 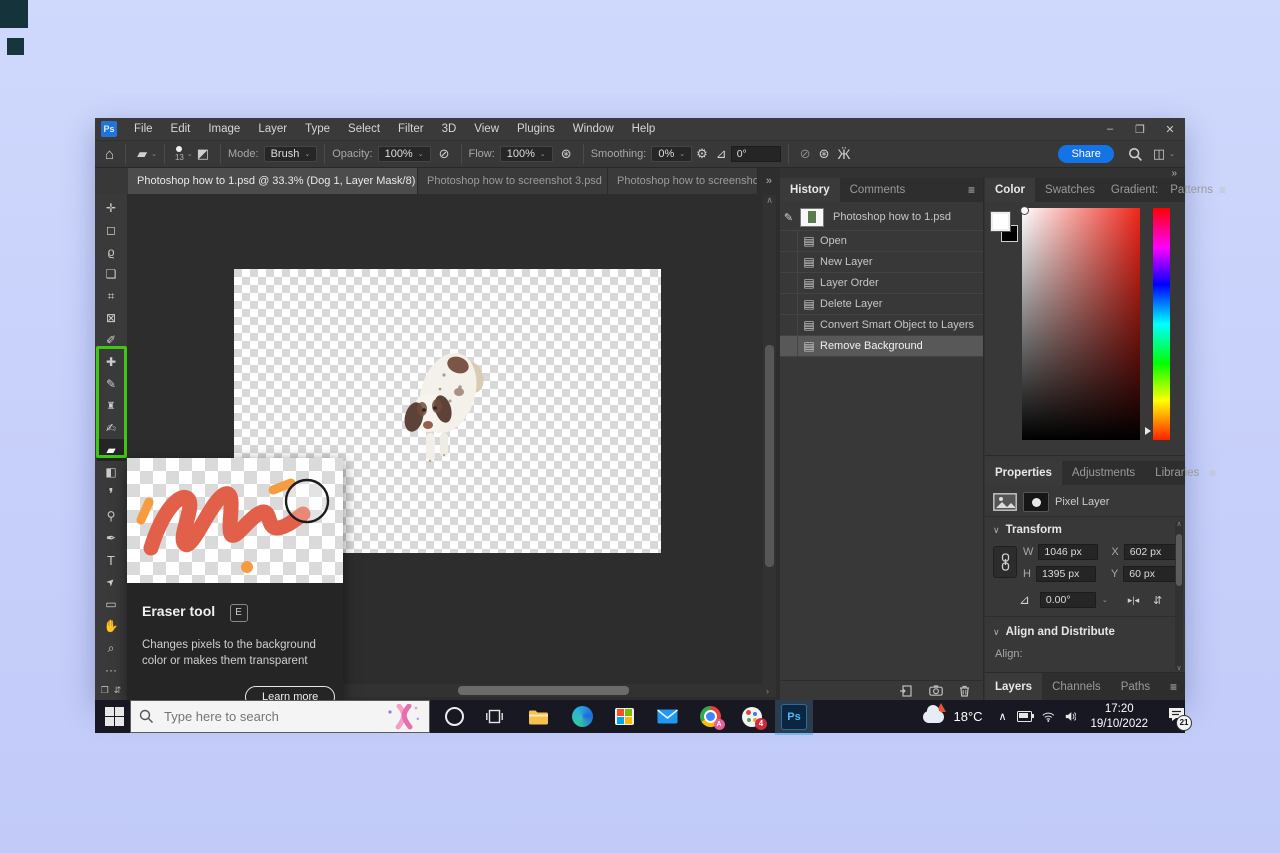 I want to click on speaker-icon, so click(x=1071, y=716).